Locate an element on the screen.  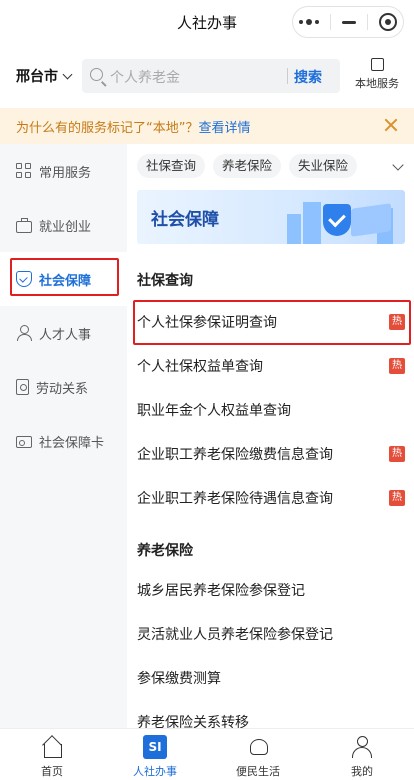
banner-title: 社会保障 is located at coordinates (185, 220).